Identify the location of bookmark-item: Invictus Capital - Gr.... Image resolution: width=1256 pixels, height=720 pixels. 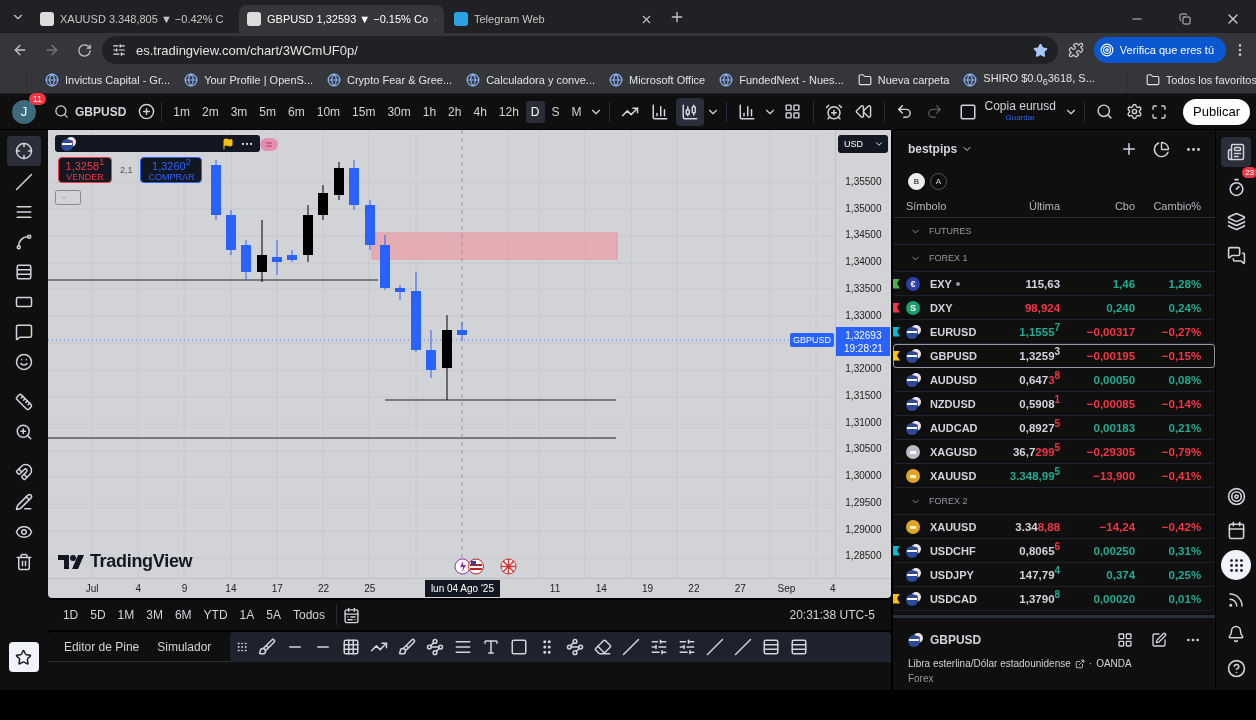
(108, 80).